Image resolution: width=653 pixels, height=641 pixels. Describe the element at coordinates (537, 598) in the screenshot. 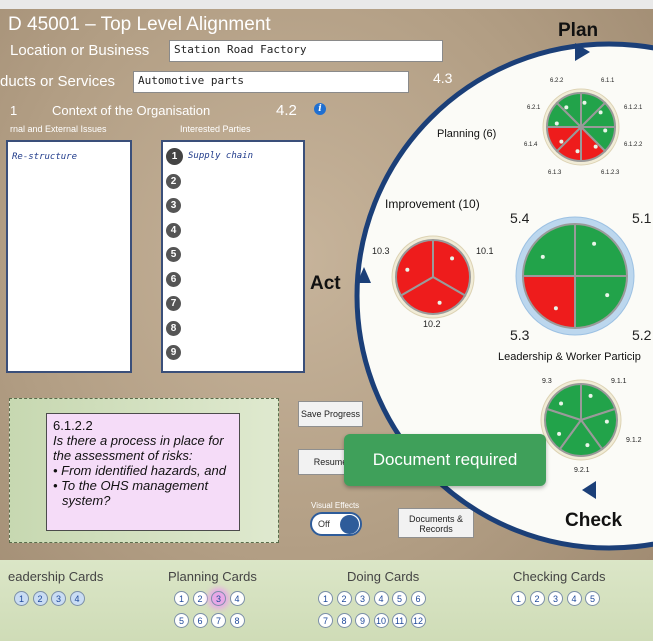

I see `checking-card-button-2: 2` at that location.